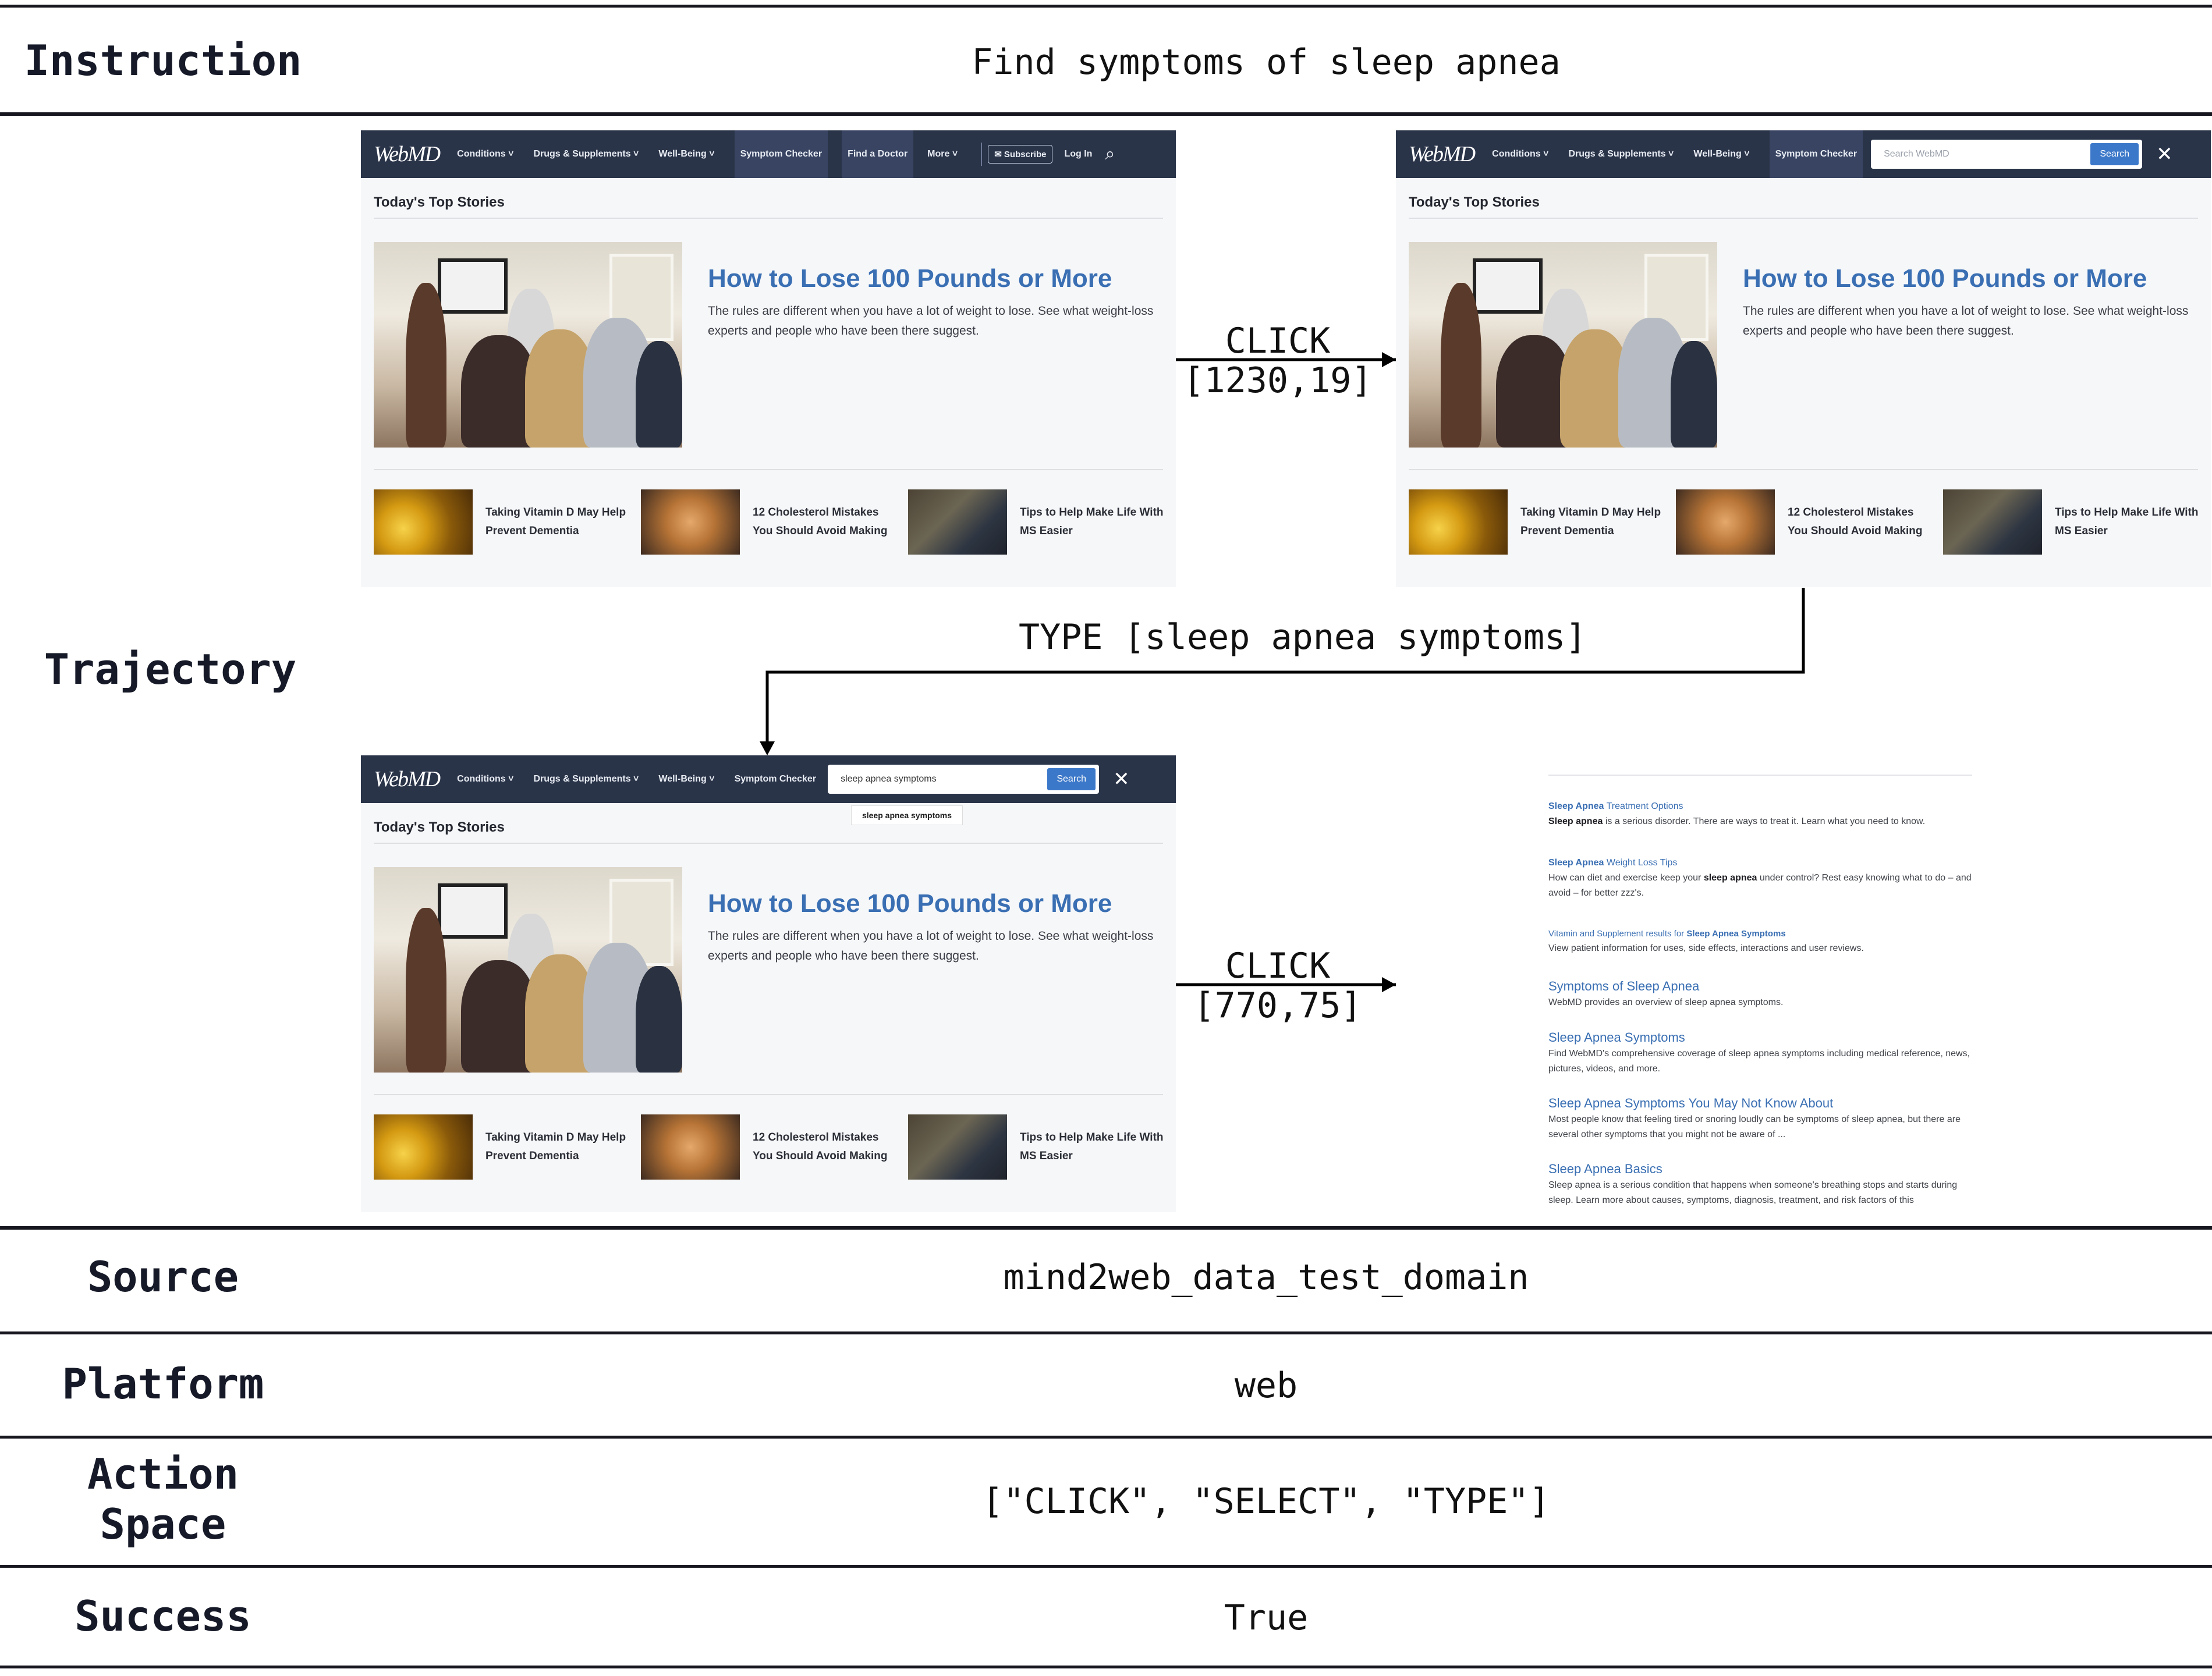  I want to click on action-label-type: TYPE [sleep apnea symptoms], so click(1303, 637).